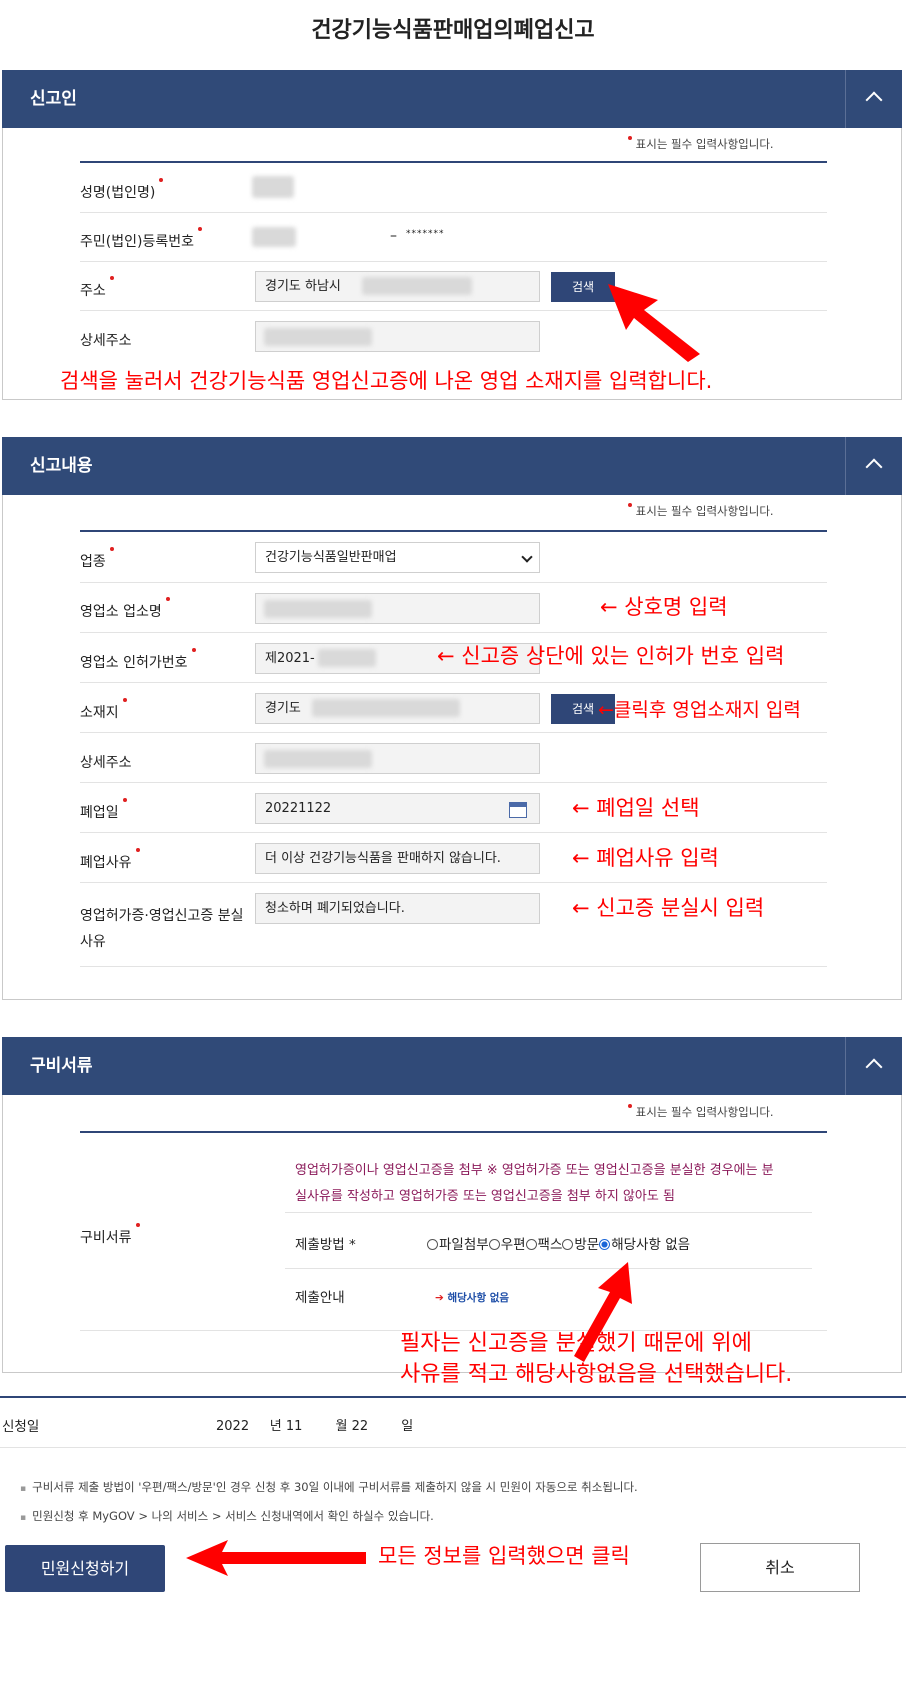 Image resolution: width=906 pixels, height=1690 pixels. I want to click on method-label: 제출방법 *, so click(325, 1245).